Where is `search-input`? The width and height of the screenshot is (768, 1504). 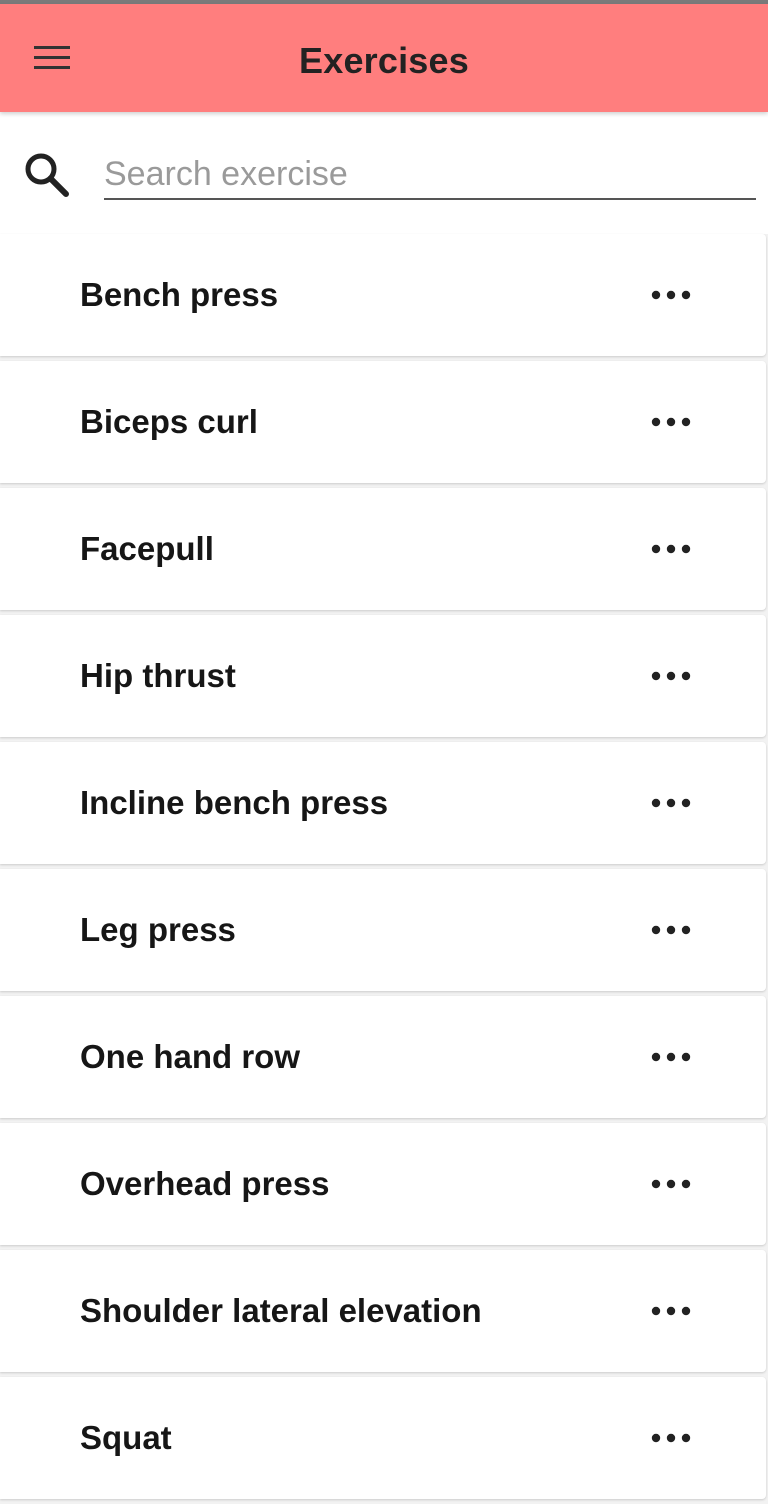
search-input is located at coordinates (430, 175).